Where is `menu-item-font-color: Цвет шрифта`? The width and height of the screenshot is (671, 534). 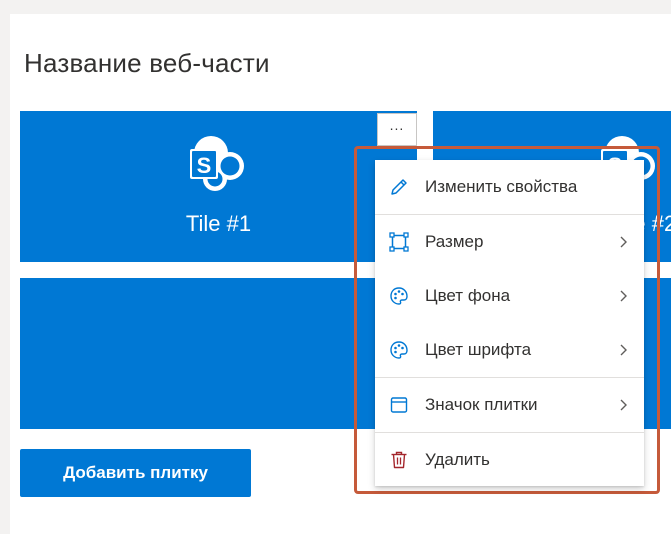 menu-item-font-color: Цвет шрифта is located at coordinates (509, 350).